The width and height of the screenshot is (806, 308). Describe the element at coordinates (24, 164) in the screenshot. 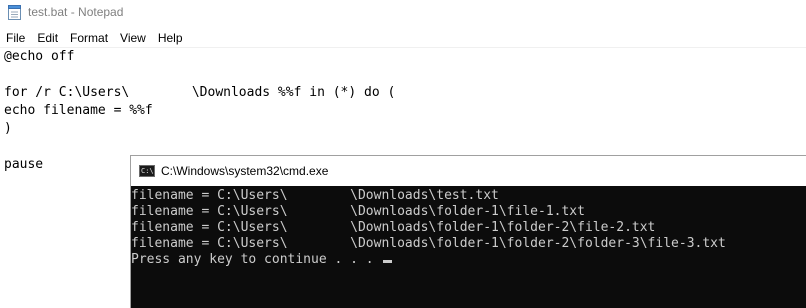

I see `editor-line-7: pause` at that location.